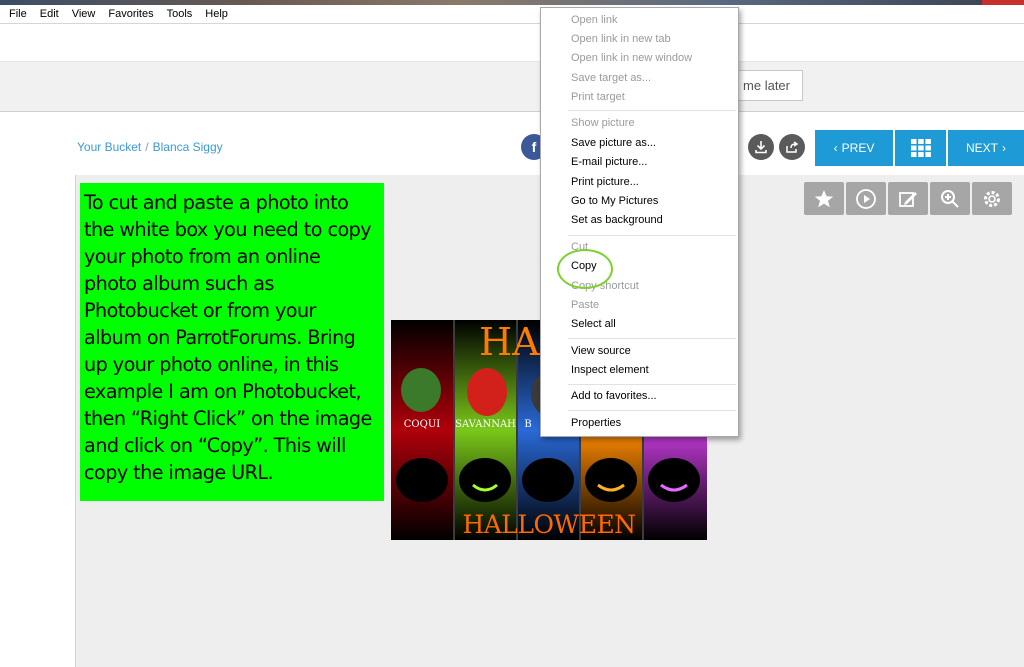  Describe the element at coordinates (220, 337) in the screenshot. I see `note-line: album on ParrotForums. Bring` at that location.